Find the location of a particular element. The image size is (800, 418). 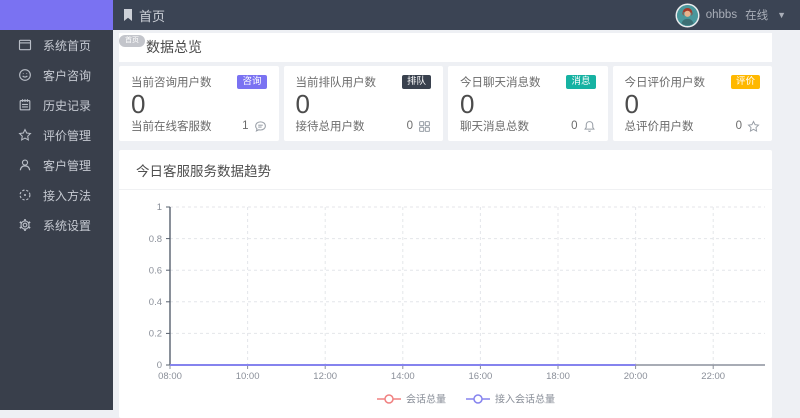

svg-text: 0 is located at coordinates (159, 365).